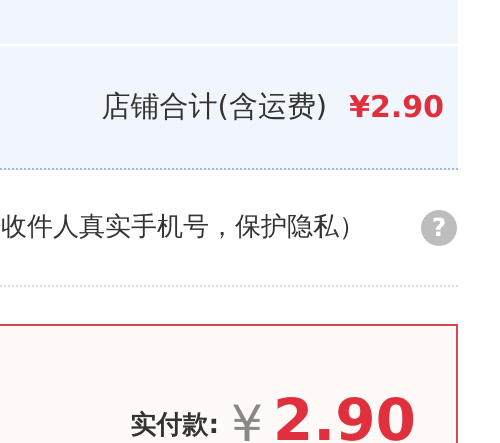 The height and width of the screenshot is (443, 500). What do you see at coordinates (247, 421) in the screenshot?
I see `currency-symbol: ¥` at bounding box center [247, 421].